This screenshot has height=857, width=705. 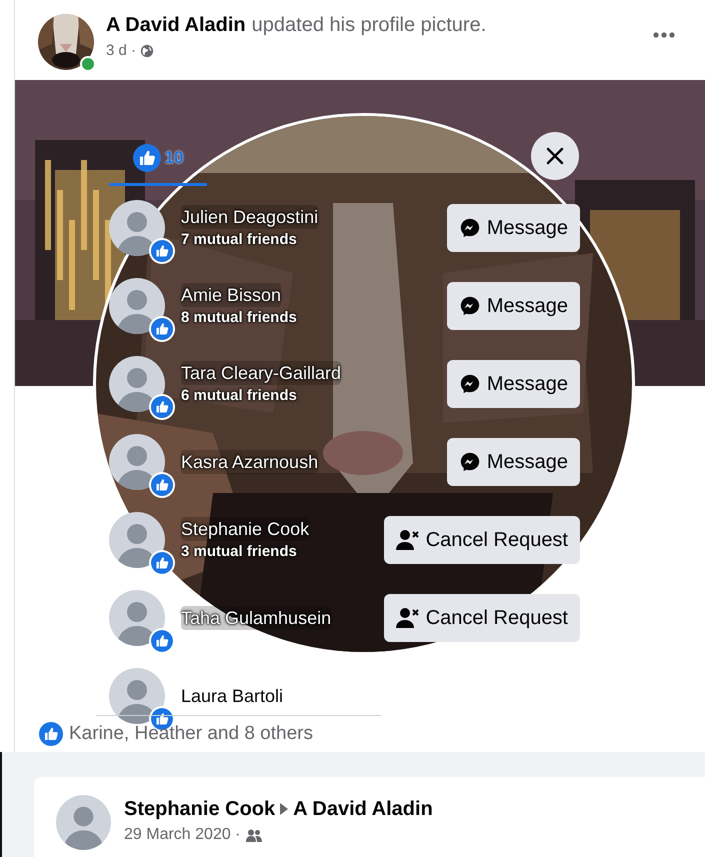 I want to click on post-action-text: updated his profile picture., so click(x=369, y=25).